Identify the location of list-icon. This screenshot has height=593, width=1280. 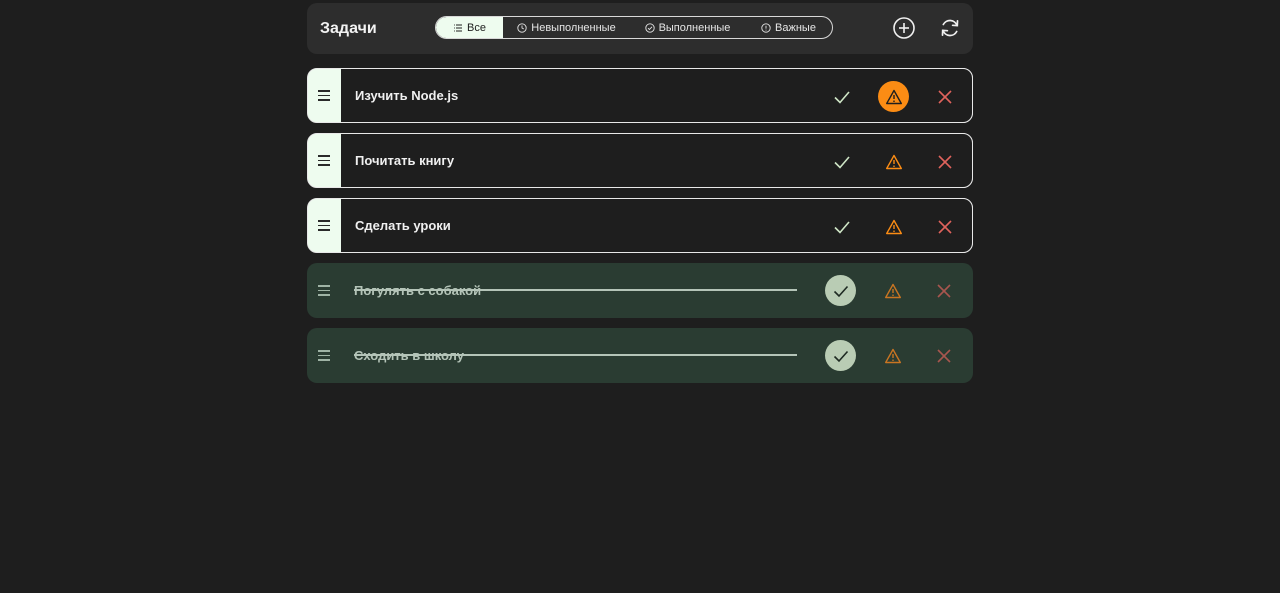
(458, 27).